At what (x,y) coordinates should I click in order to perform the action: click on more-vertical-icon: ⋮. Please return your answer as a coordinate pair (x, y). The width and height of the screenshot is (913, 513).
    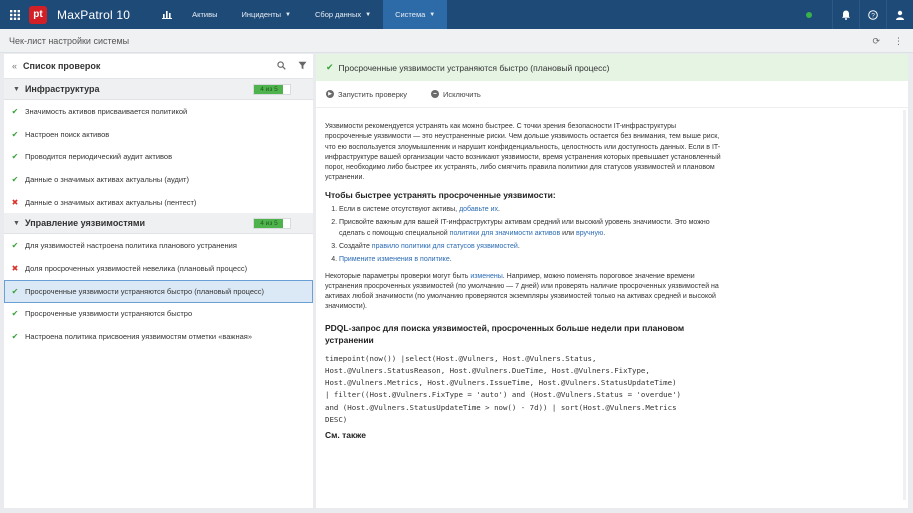
    Looking at the image, I should click on (898, 41).